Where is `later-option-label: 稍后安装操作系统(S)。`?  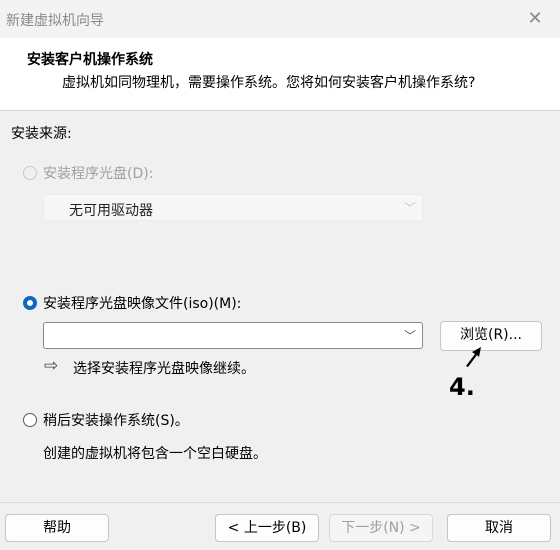 later-option-label: 稍后安装操作系统(S)。 is located at coordinates (116, 421).